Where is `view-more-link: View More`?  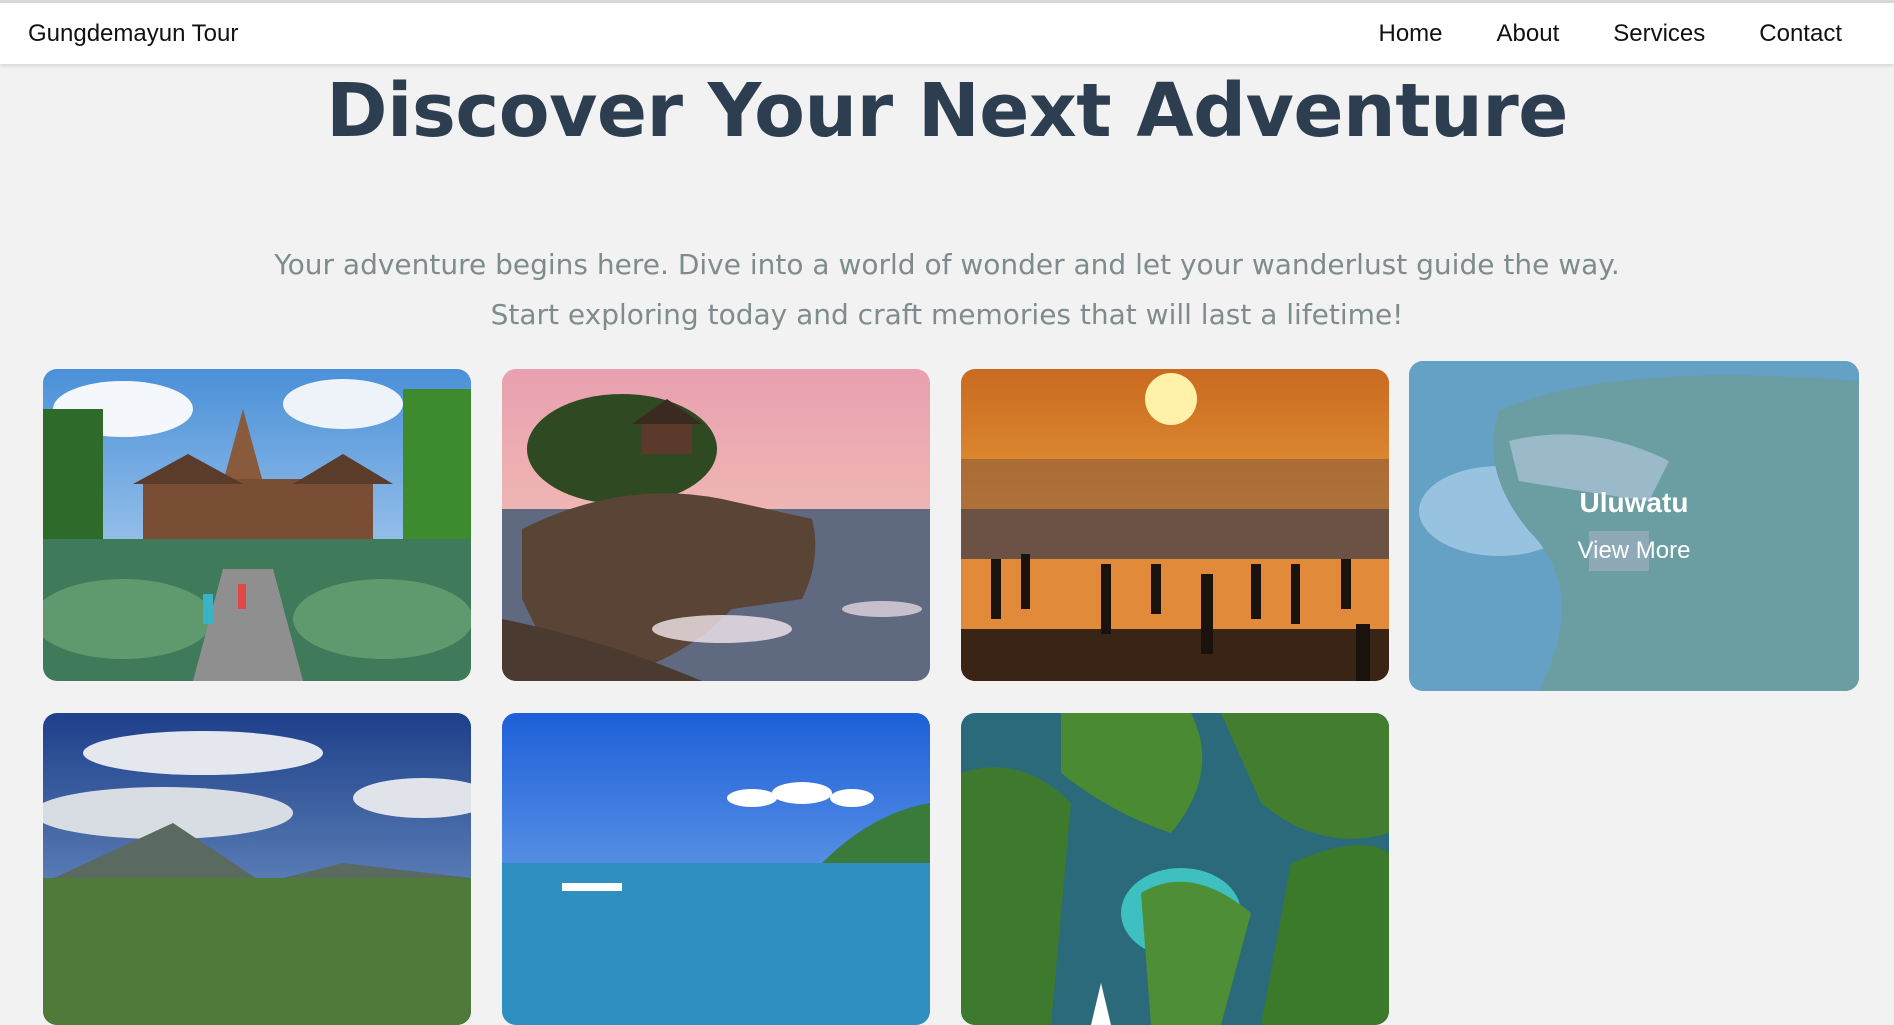 view-more-link: View More is located at coordinates (1634, 551).